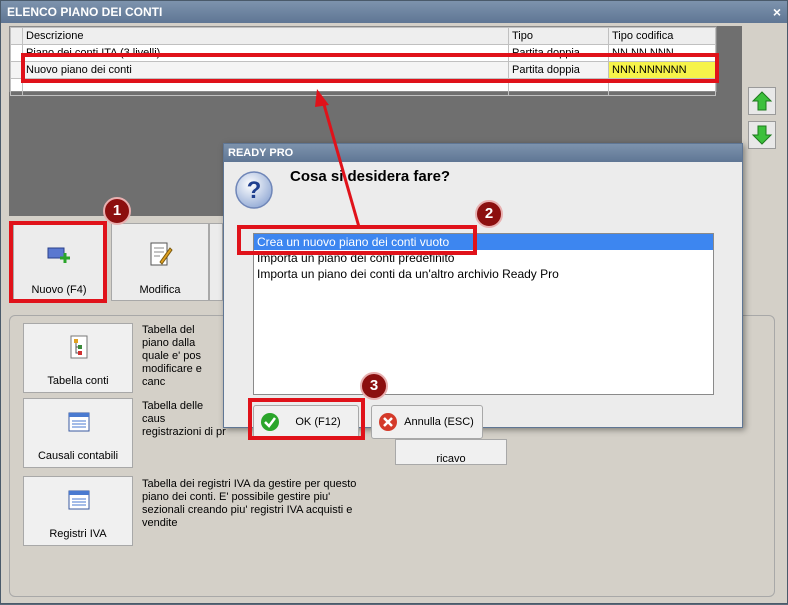 This screenshot has width=788, height=605. Describe the element at coordinates (489, 214) in the screenshot. I see `step-badge-2: 2` at that location.